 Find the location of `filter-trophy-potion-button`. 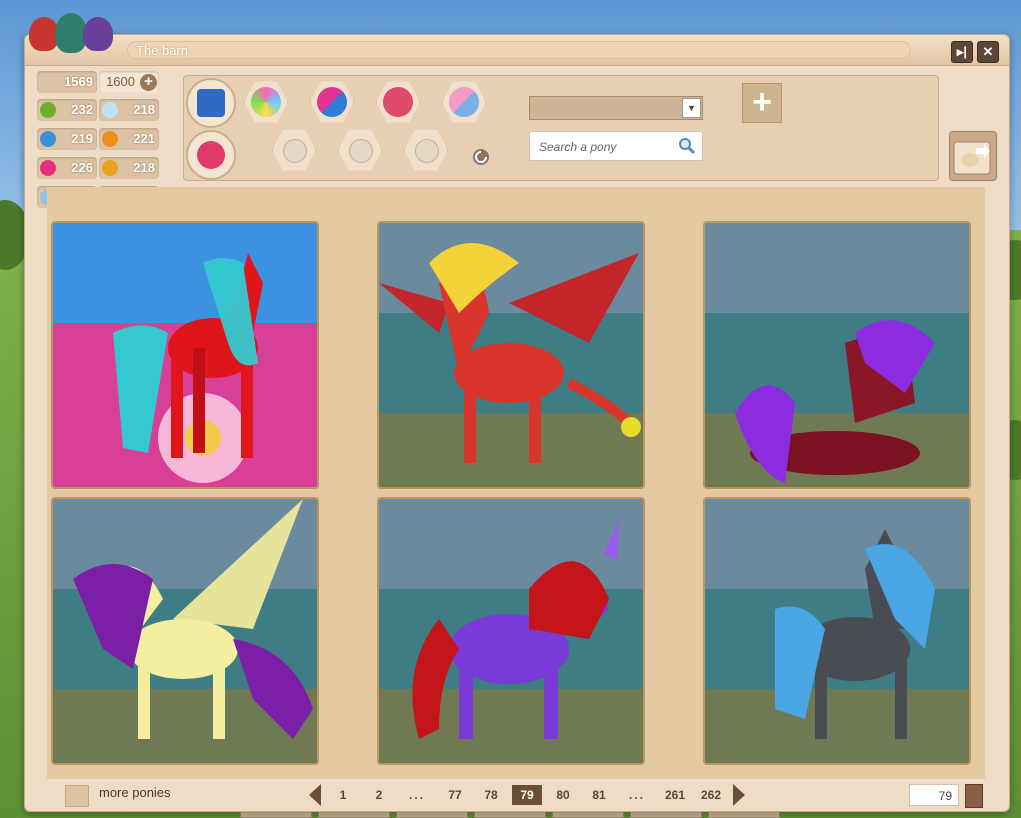

filter-trophy-potion-button is located at coordinates (360, 150).